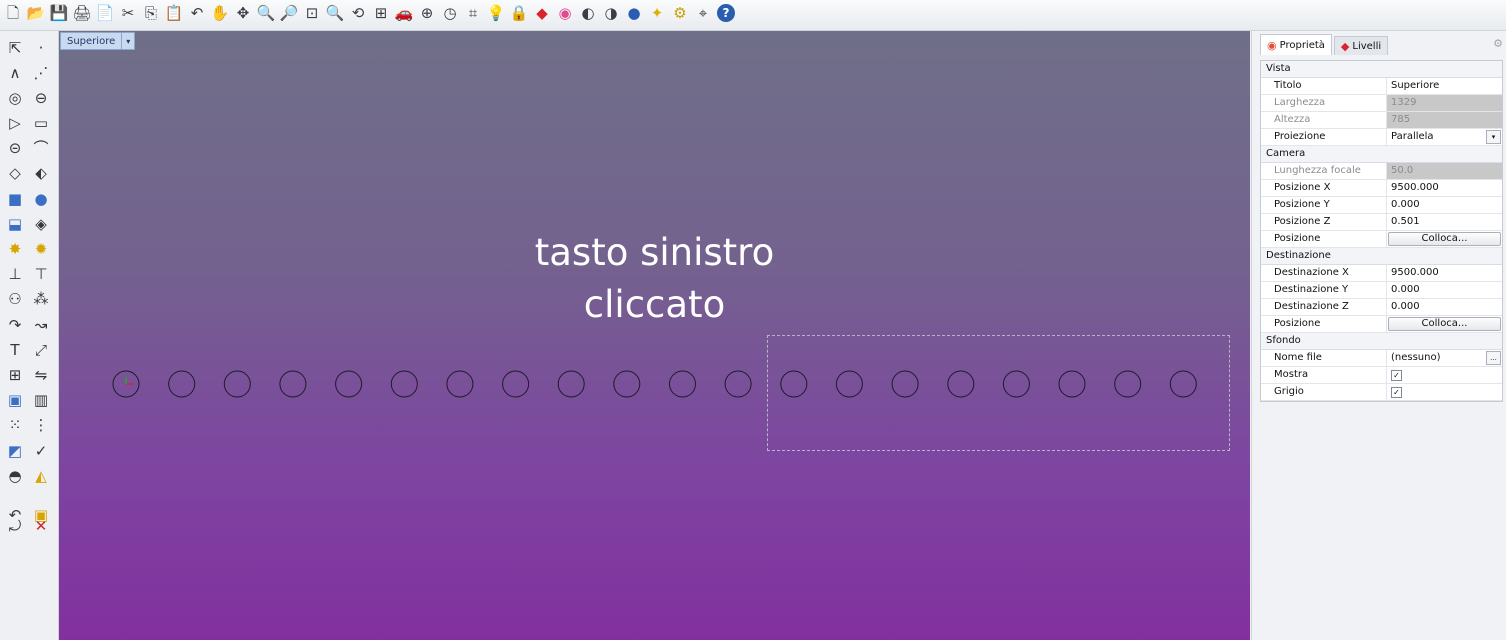 This screenshot has height=640, width=1506. I want to click on zoom-icon: 🔍, so click(266, 13).